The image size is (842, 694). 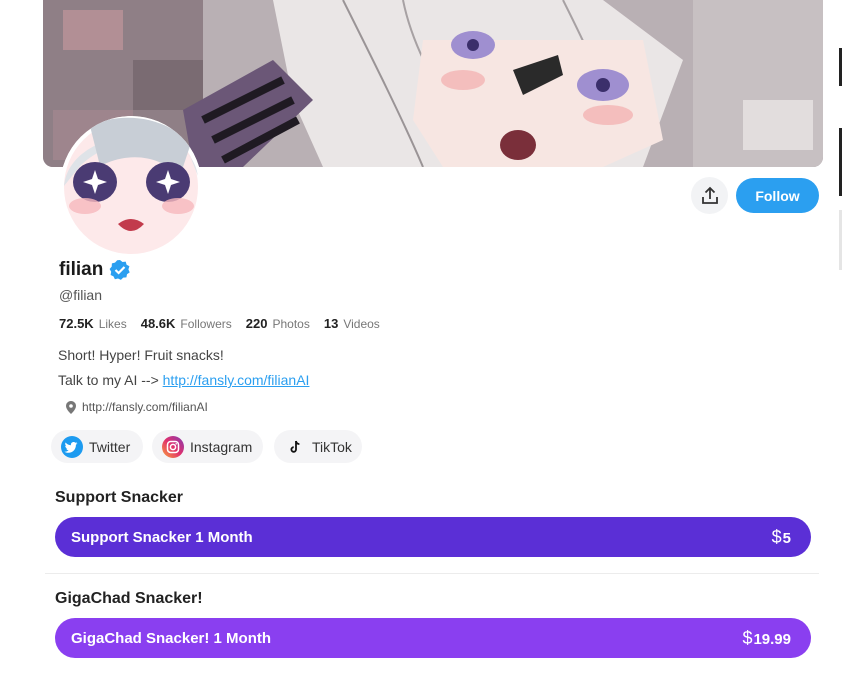 I want to click on twitter-icon, so click(x=72, y=446).